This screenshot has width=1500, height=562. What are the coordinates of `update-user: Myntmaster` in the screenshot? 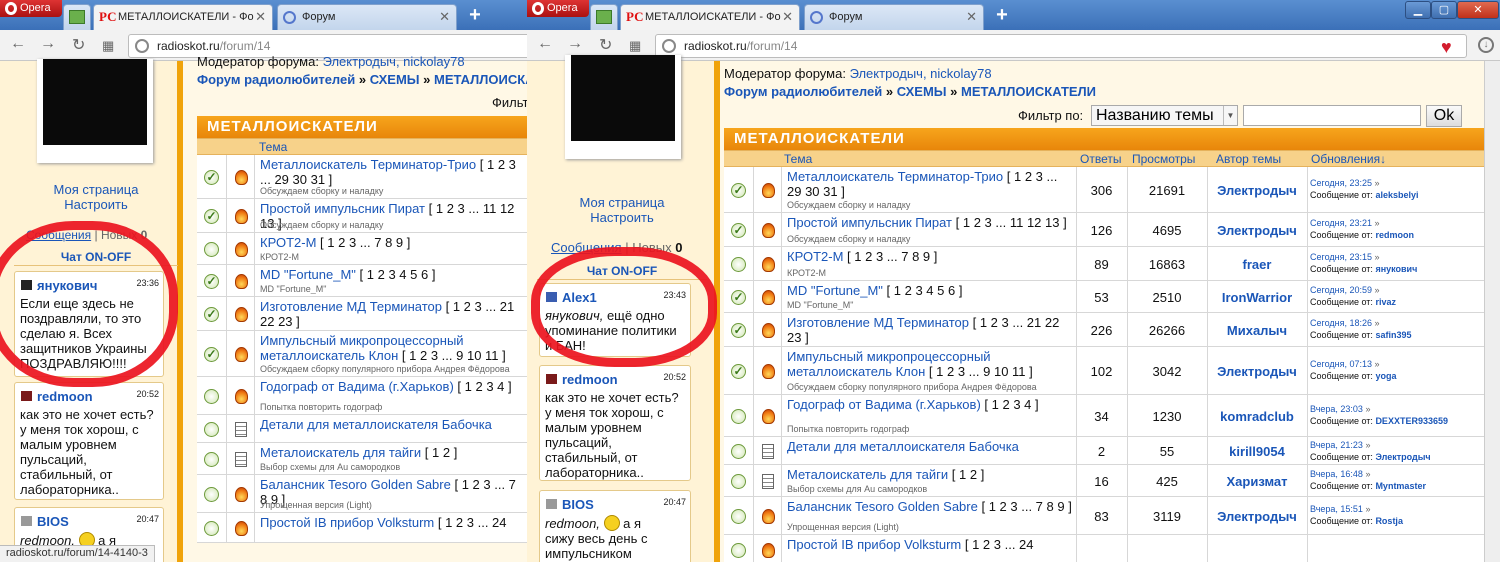 It's located at (1400, 486).